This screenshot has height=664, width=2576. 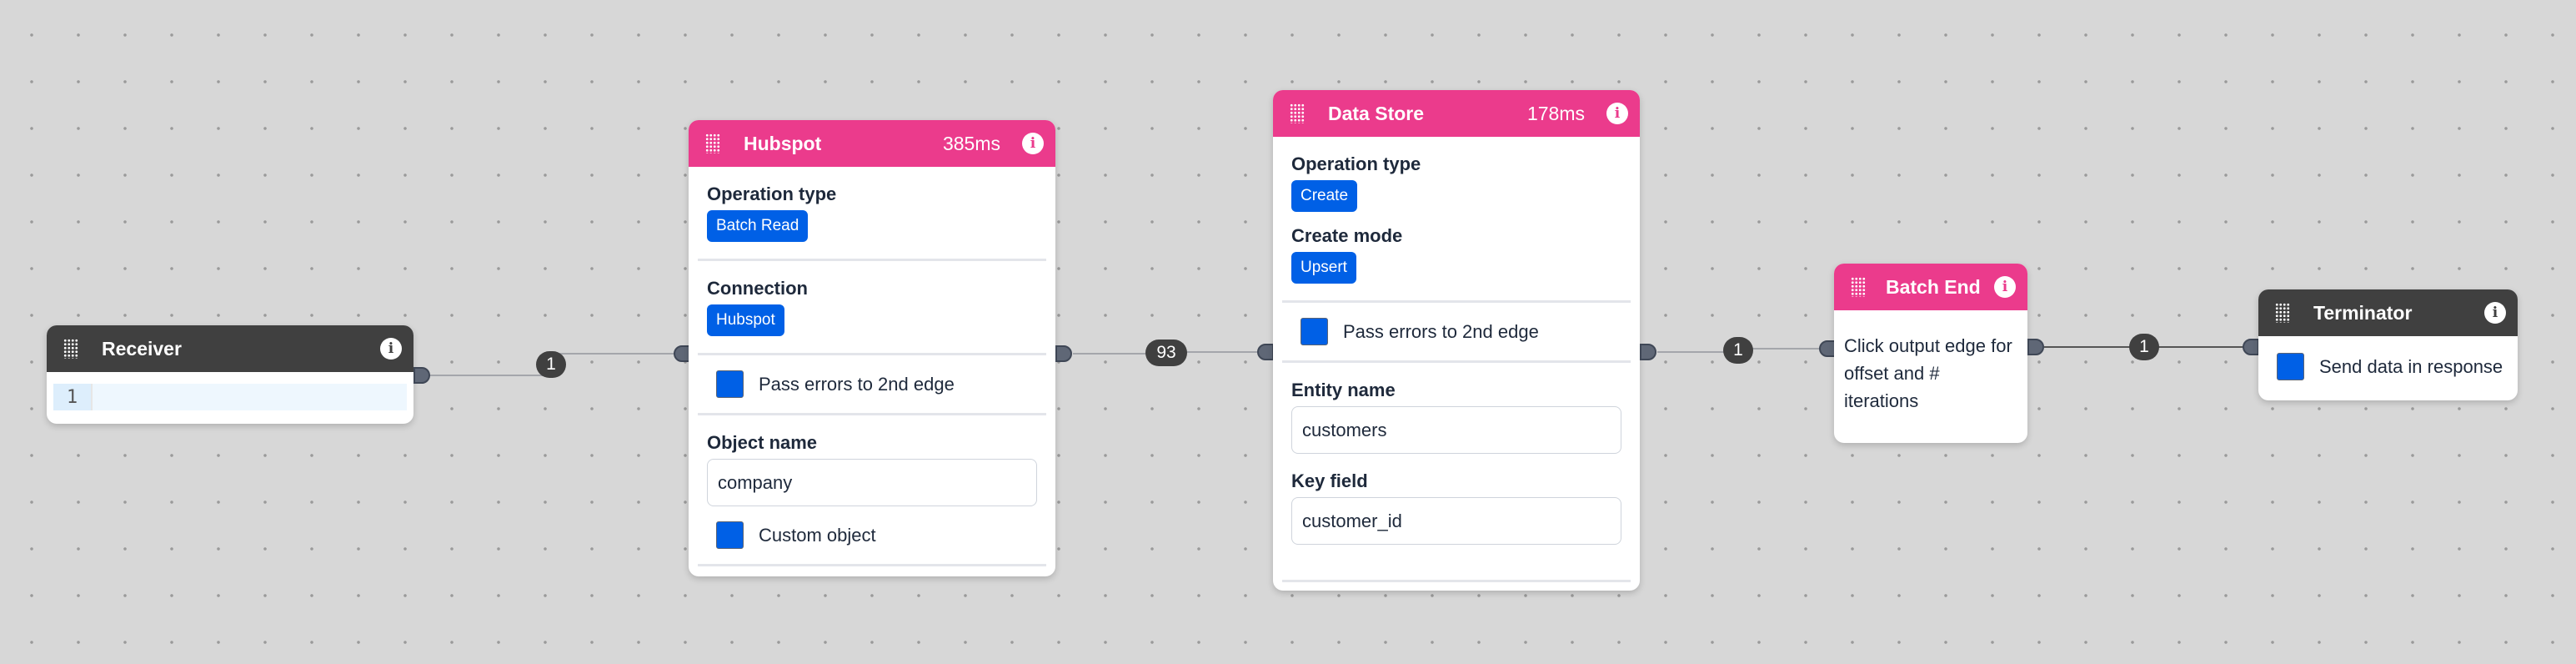 I want to click on connection-chip: Hubspot, so click(x=745, y=320).